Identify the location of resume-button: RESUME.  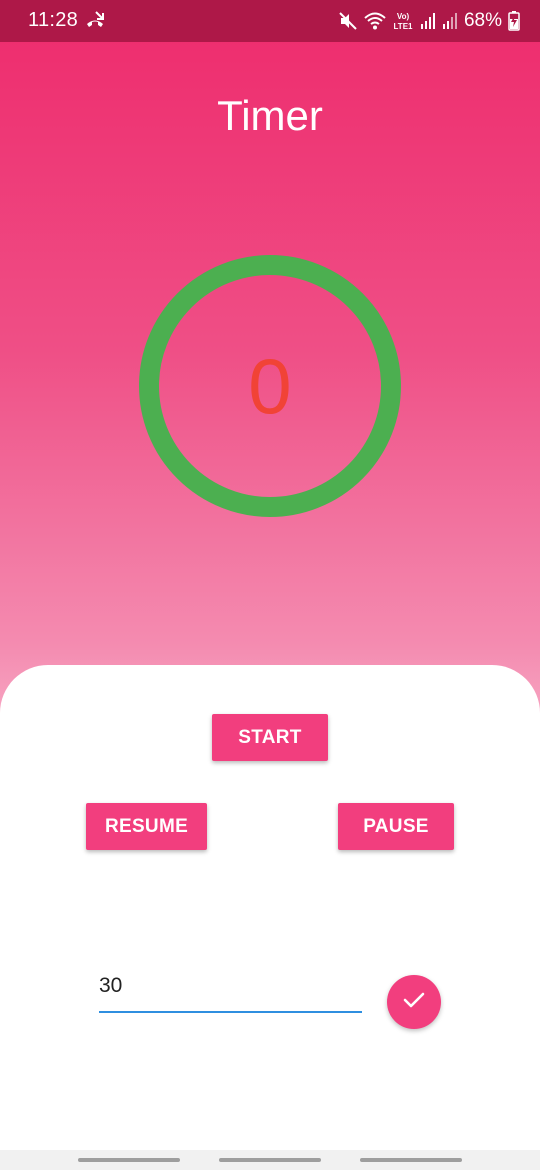
(146, 826).